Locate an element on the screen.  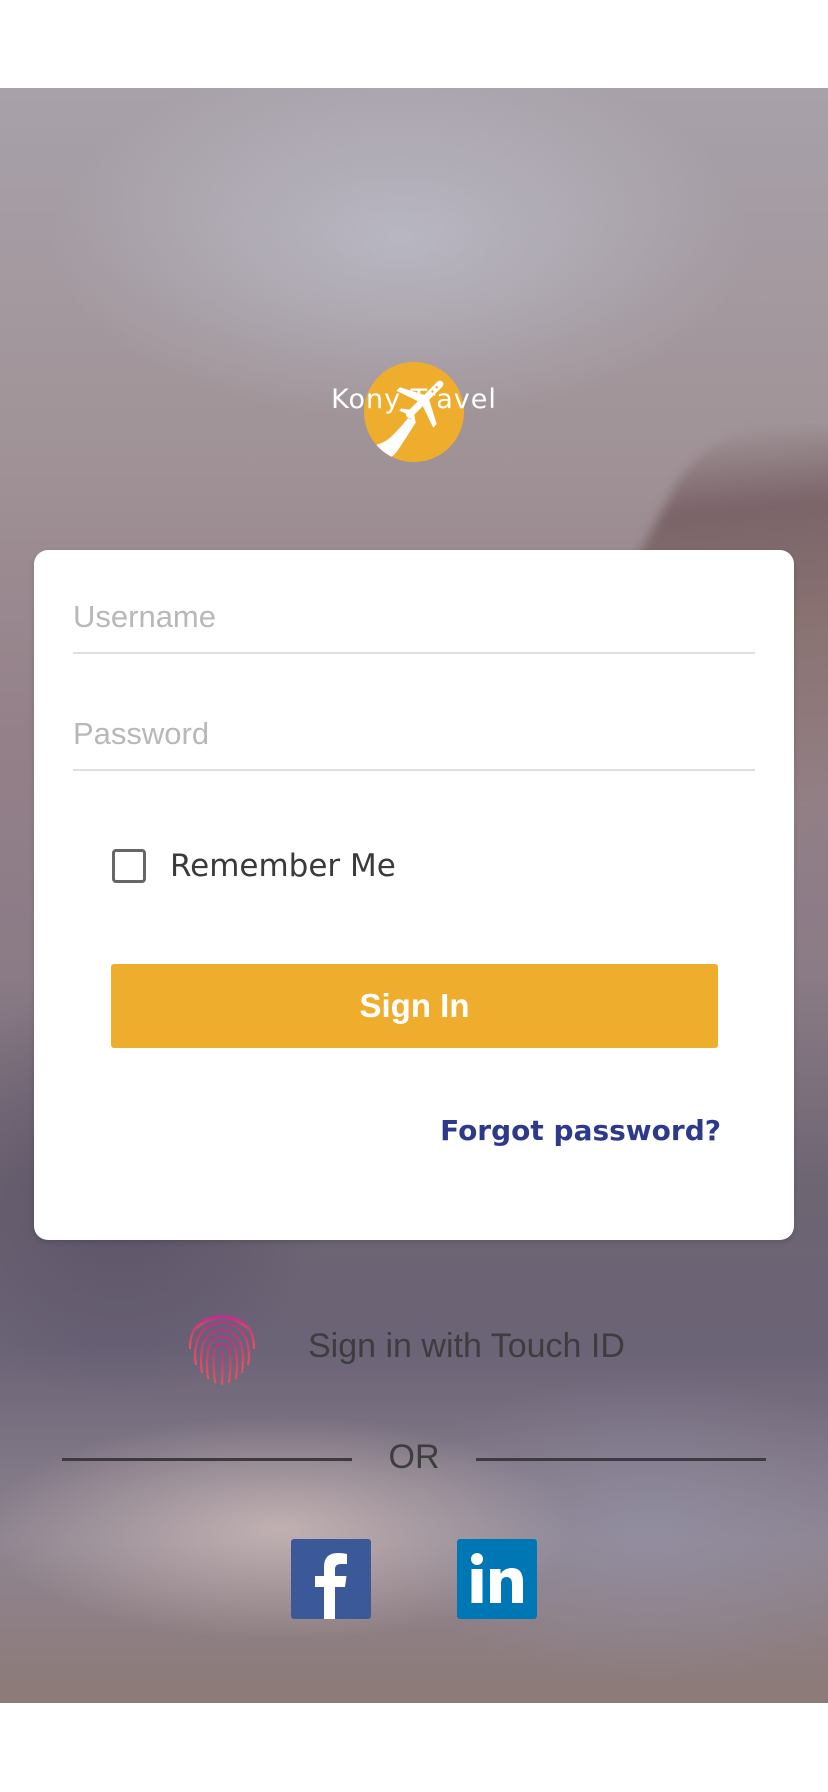
touch-id-signin: Sign in with Touch ID is located at coordinates (403, 1346).